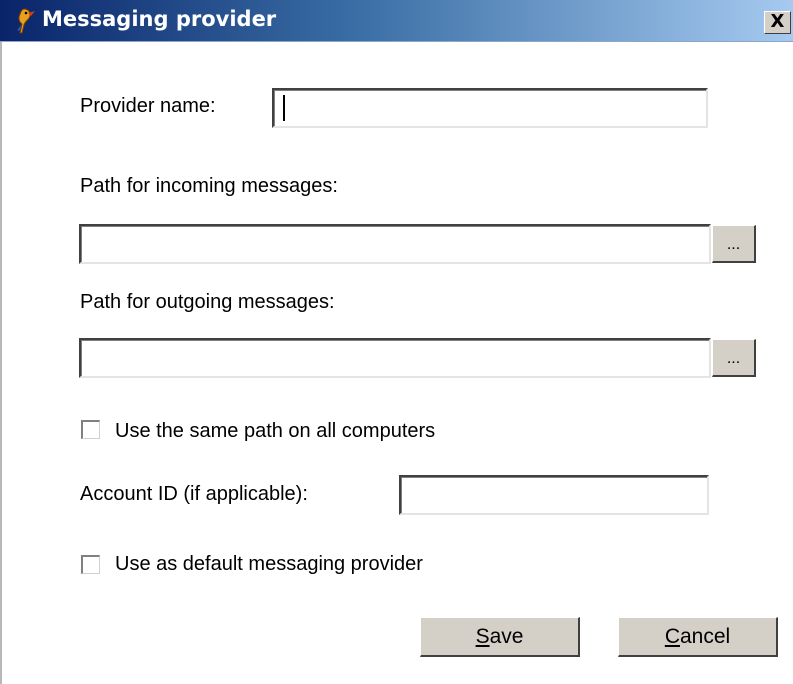  I want to click on account-id-input, so click(554, 495).